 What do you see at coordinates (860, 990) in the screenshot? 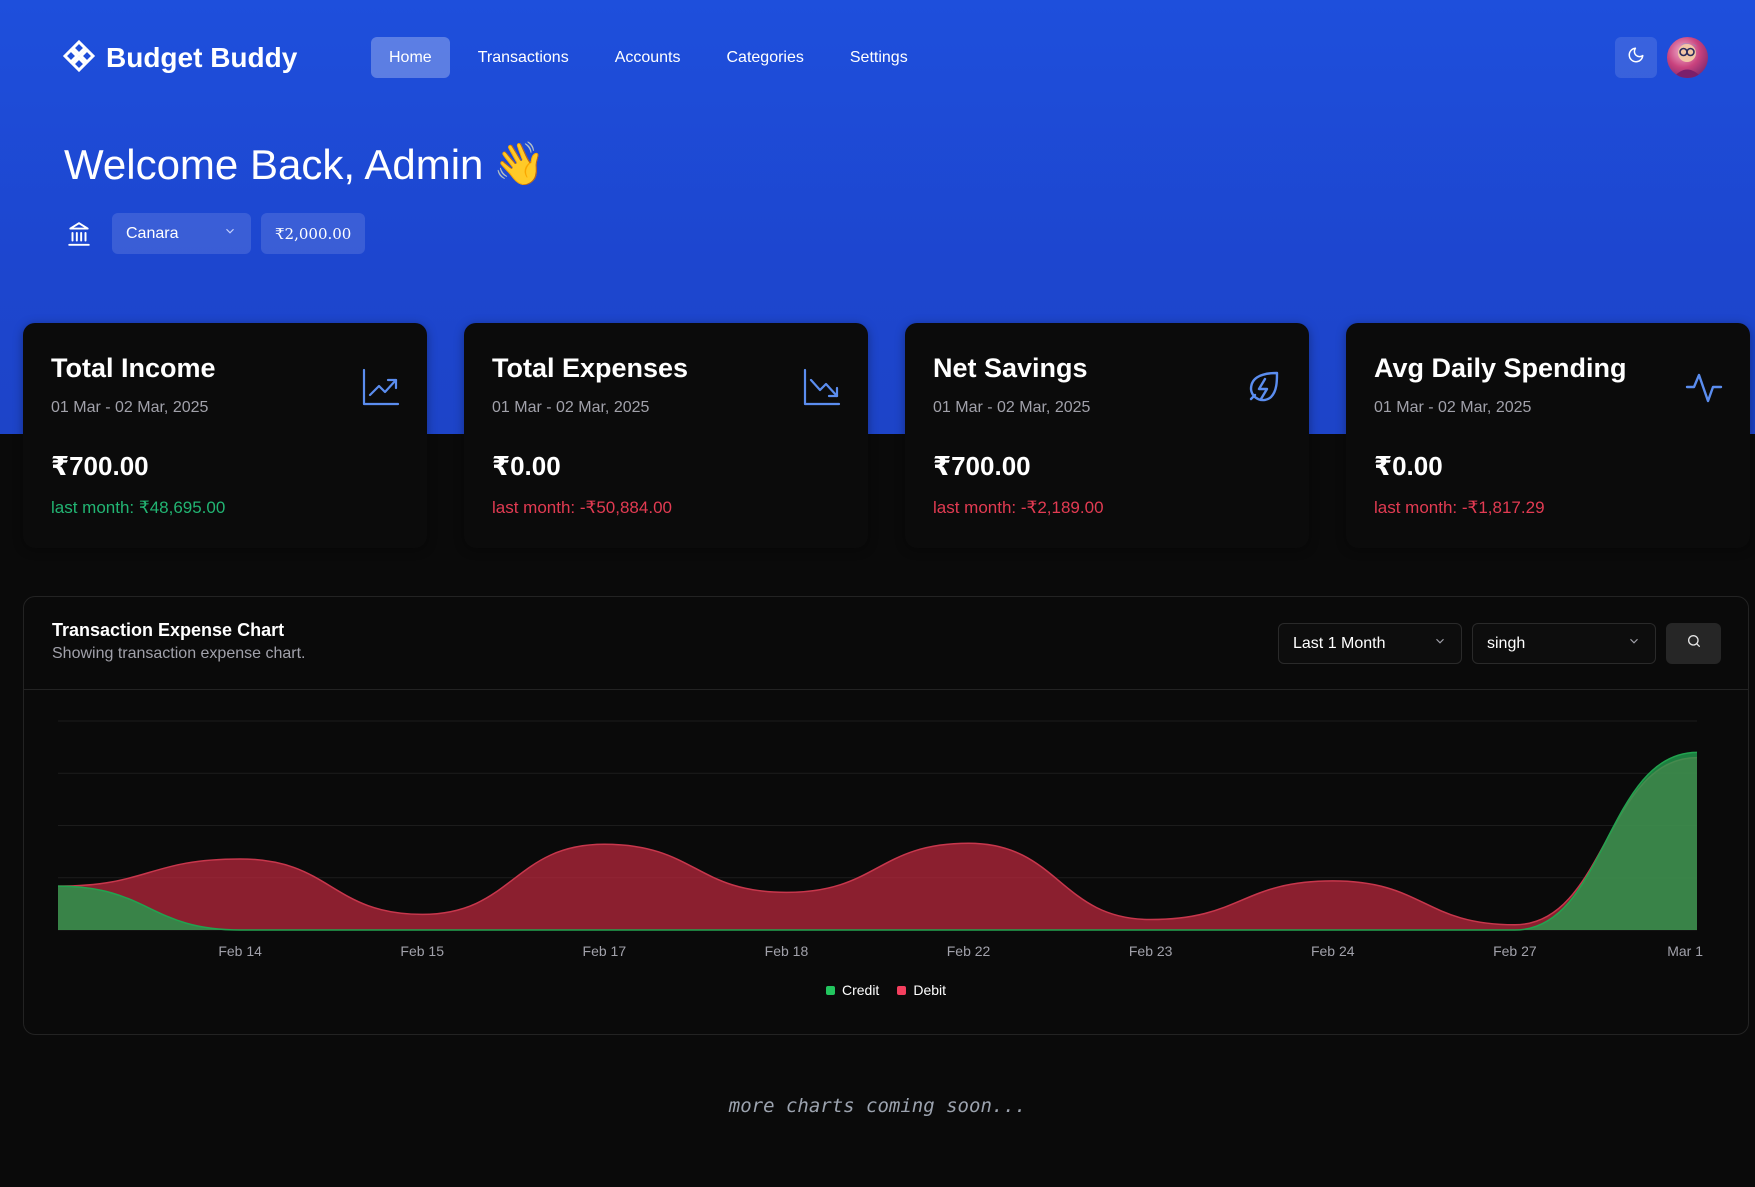
I see `legend-label: Credit` at bounding box center [860, 990].